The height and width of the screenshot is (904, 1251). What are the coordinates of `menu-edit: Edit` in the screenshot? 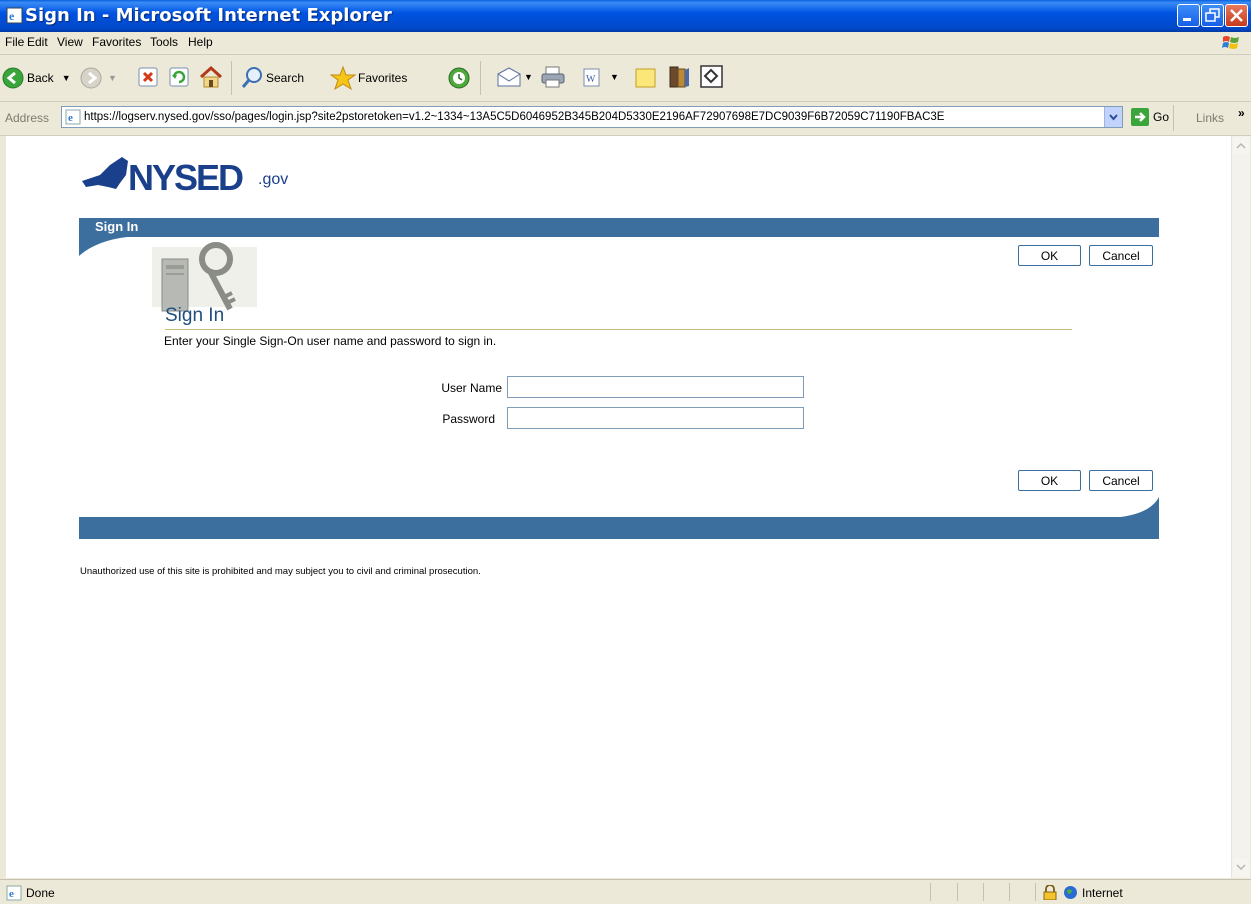 It's located at (37, 42).